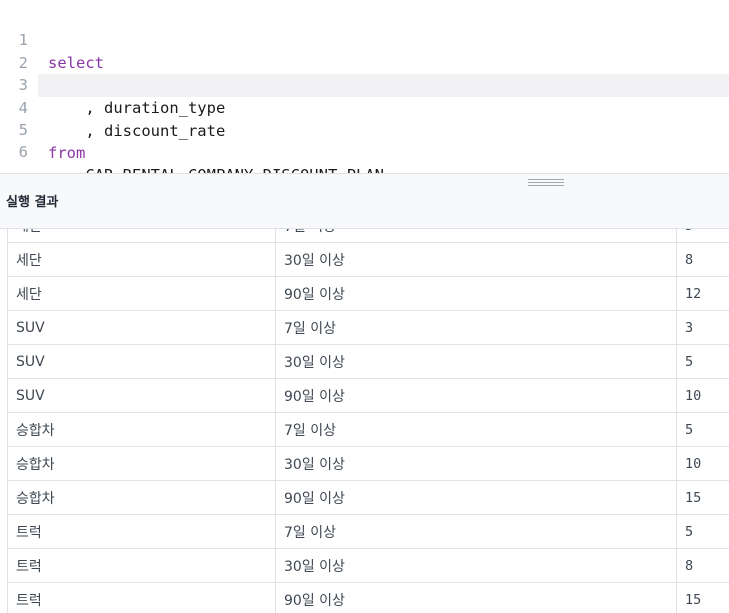 Image resolution: width=729 pixels, height=613 pixels. I want to click on table-row: 승합차7일 이상5, so click(368, 430).